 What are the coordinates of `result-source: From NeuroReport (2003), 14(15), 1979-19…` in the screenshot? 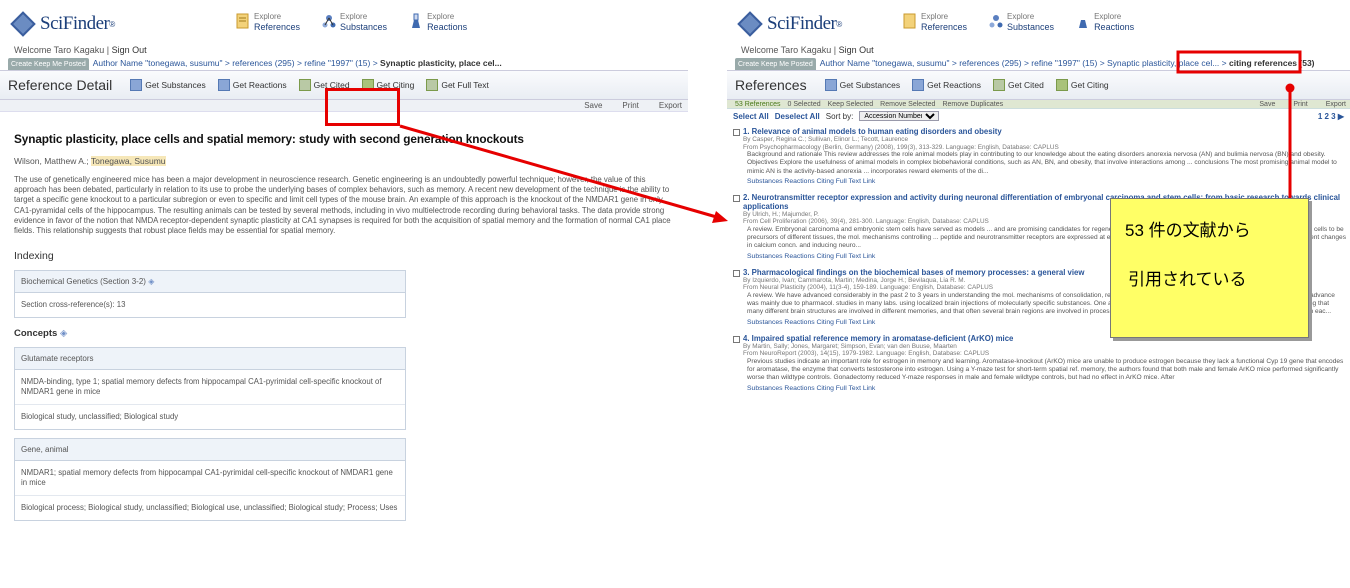 It's located at (866, 354).